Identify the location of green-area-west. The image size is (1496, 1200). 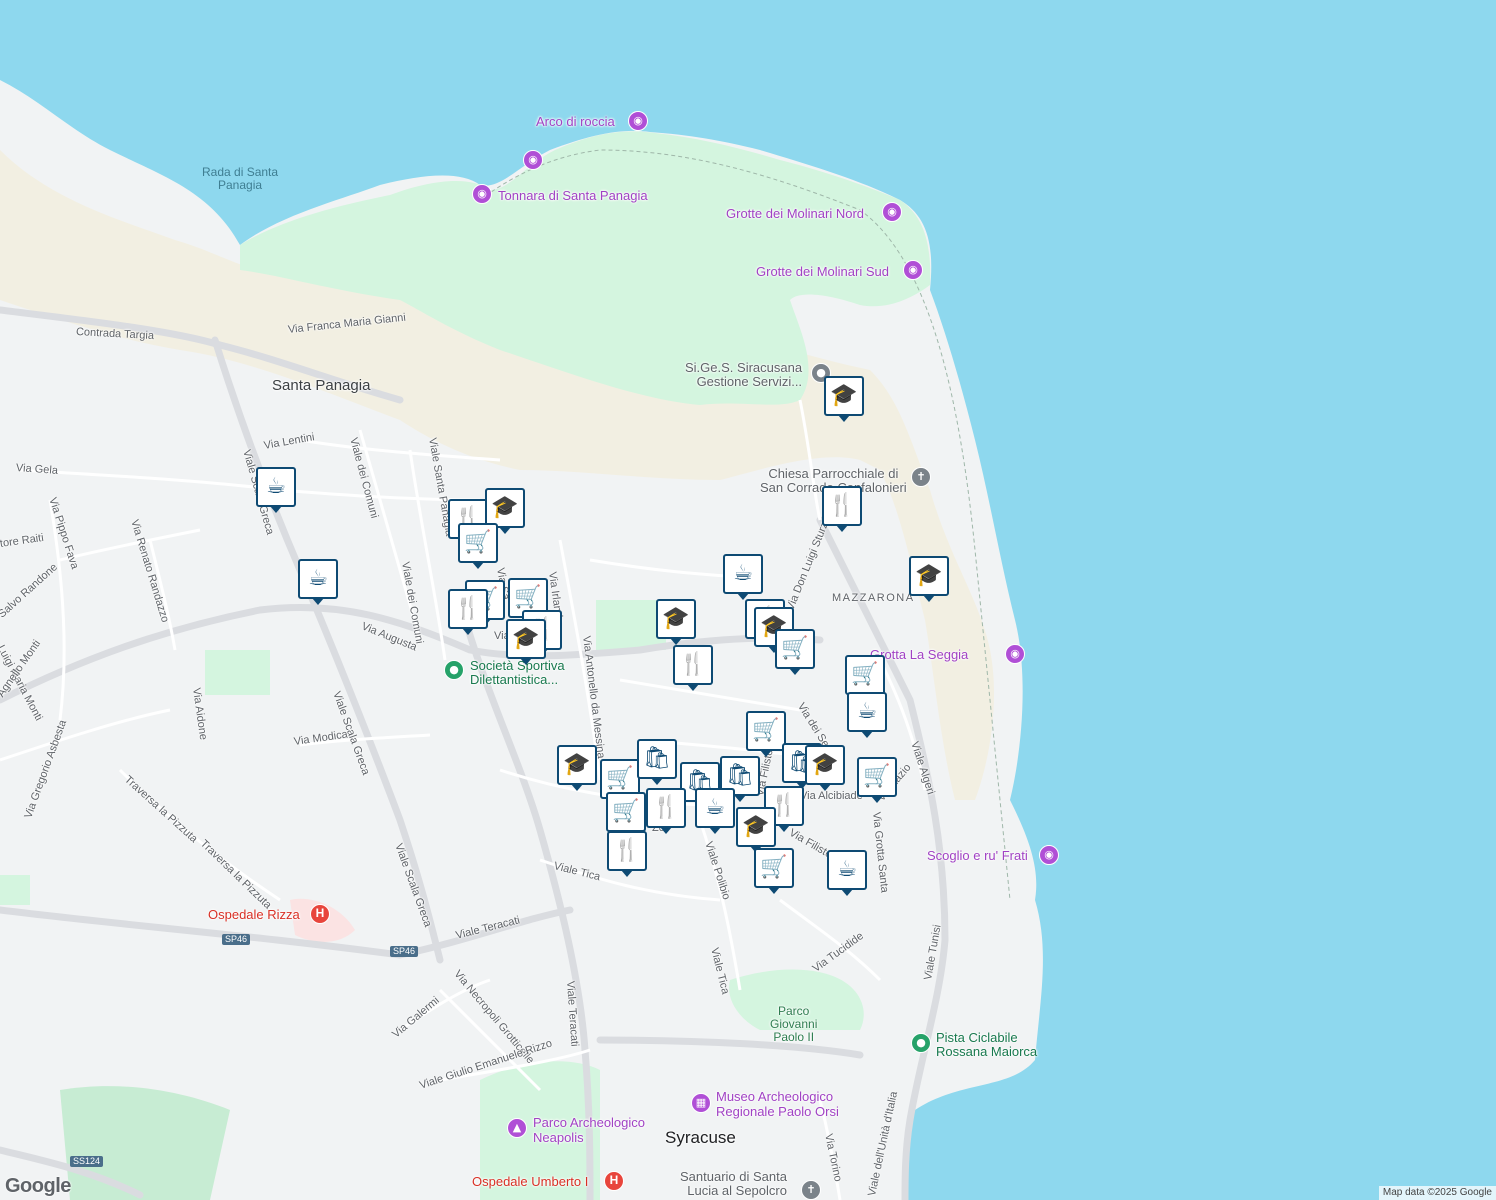
(237, 672).